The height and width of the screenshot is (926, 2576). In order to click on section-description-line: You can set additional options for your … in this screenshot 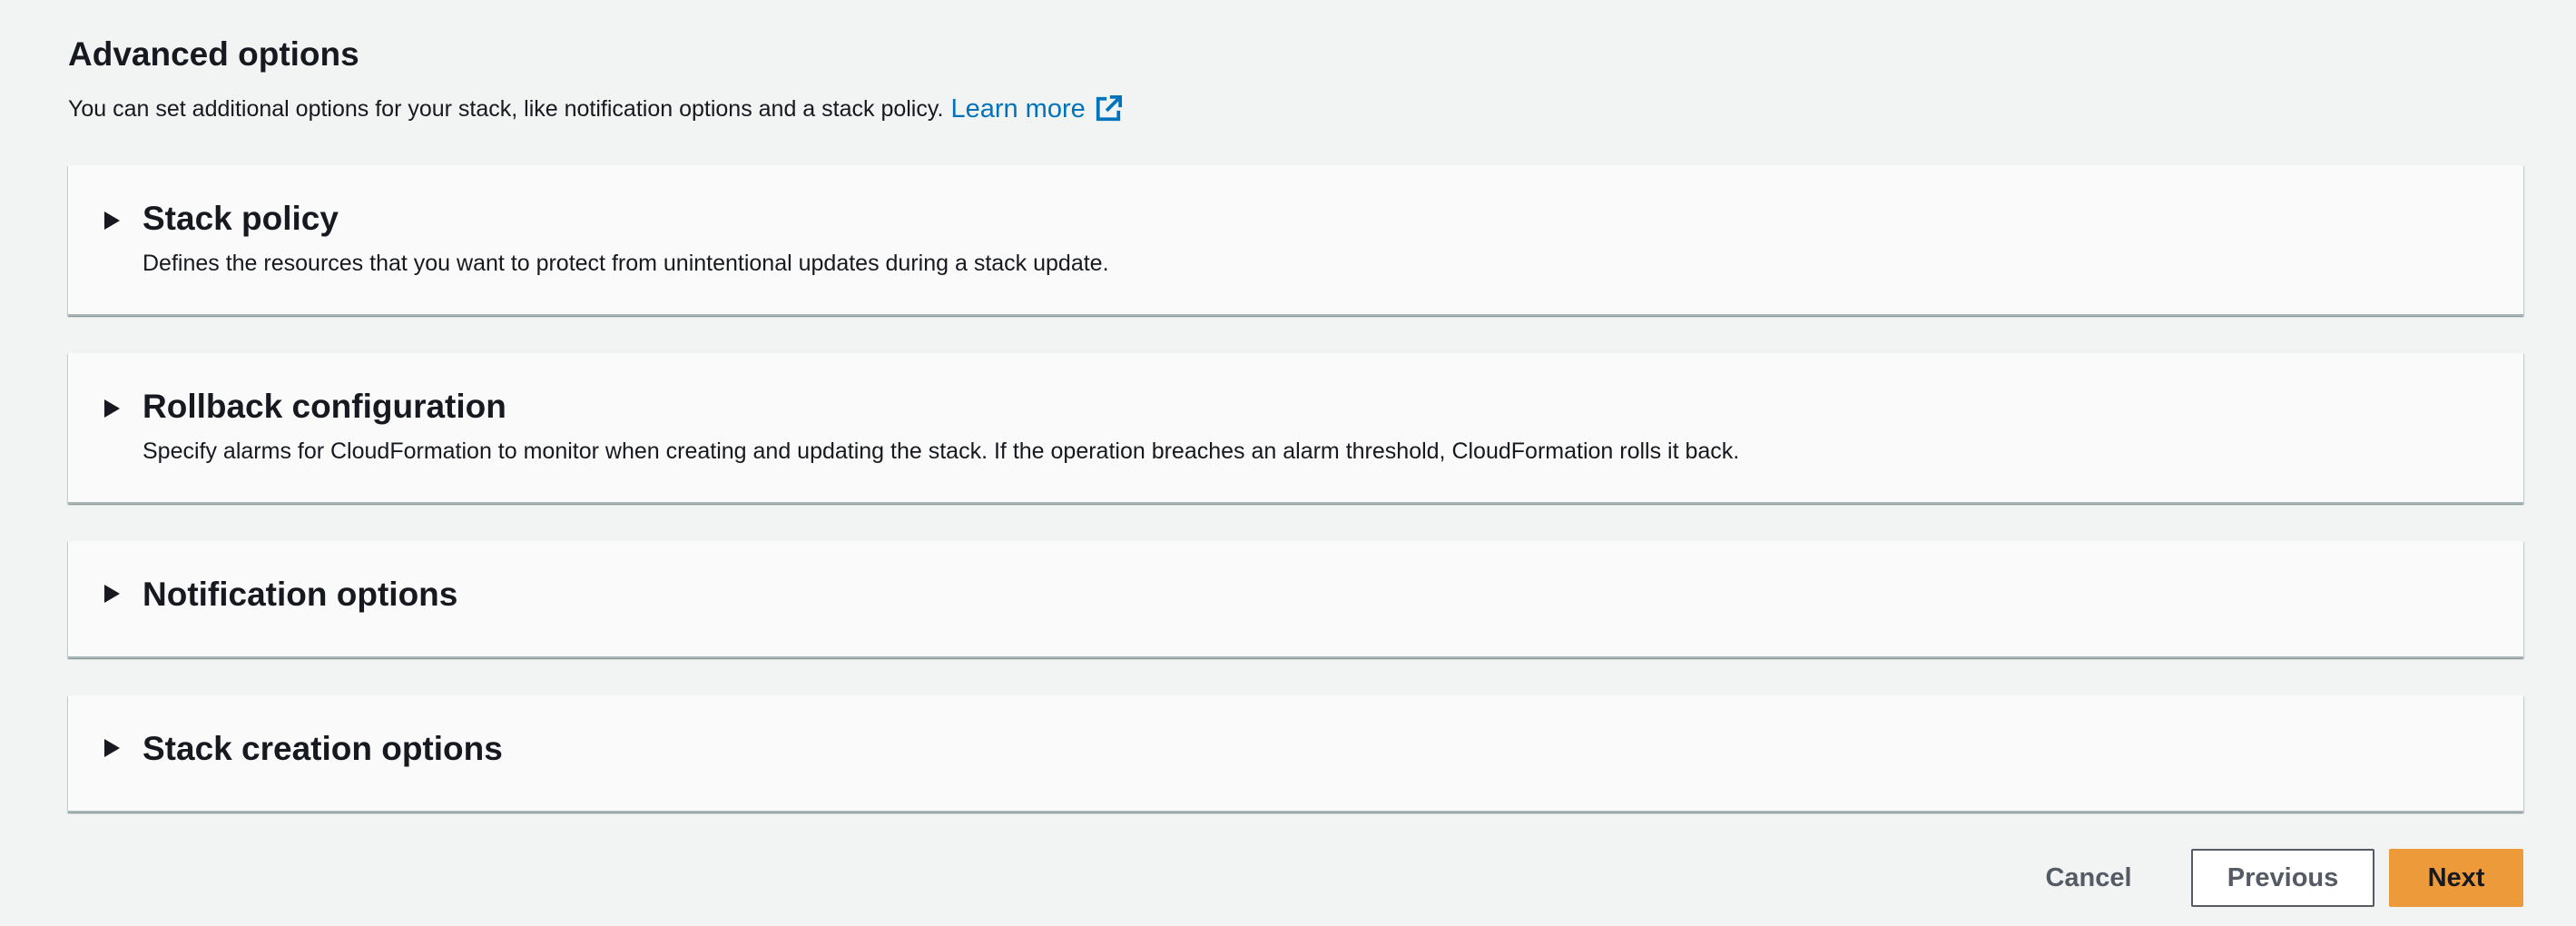, I will do `click(595, 108)`.